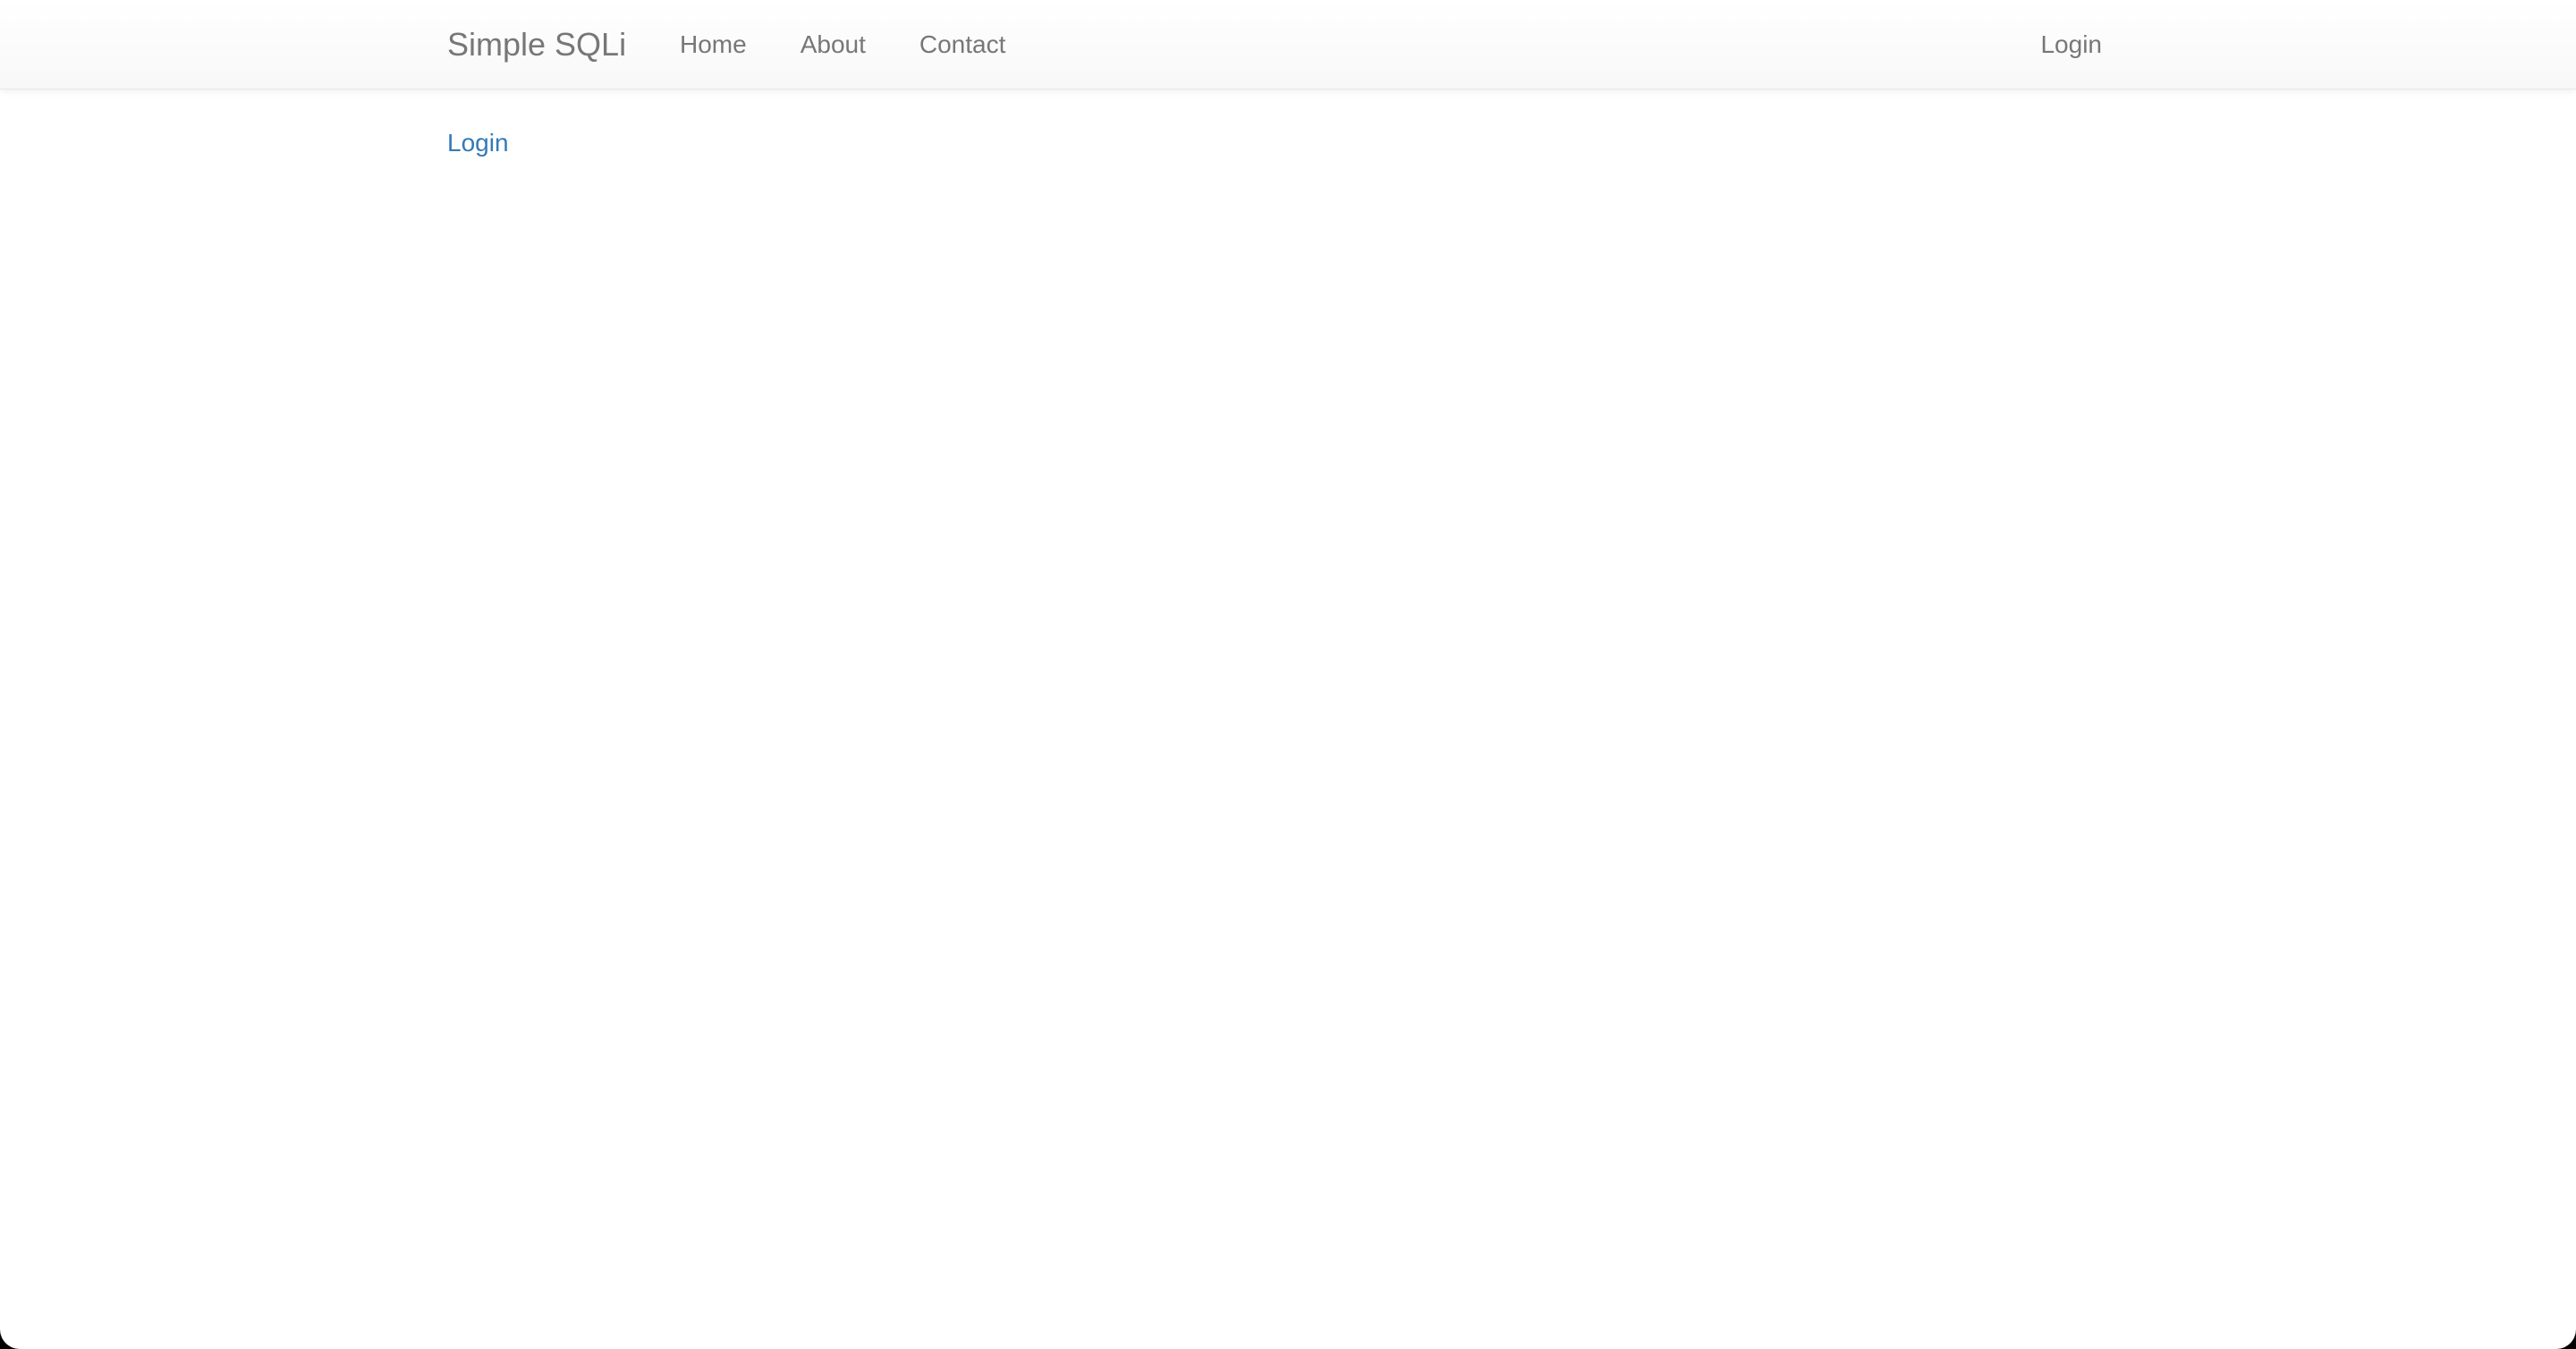 The image size is (2576, 1349). I want to click on nav-links: Home About Contact, so click(869, 44).